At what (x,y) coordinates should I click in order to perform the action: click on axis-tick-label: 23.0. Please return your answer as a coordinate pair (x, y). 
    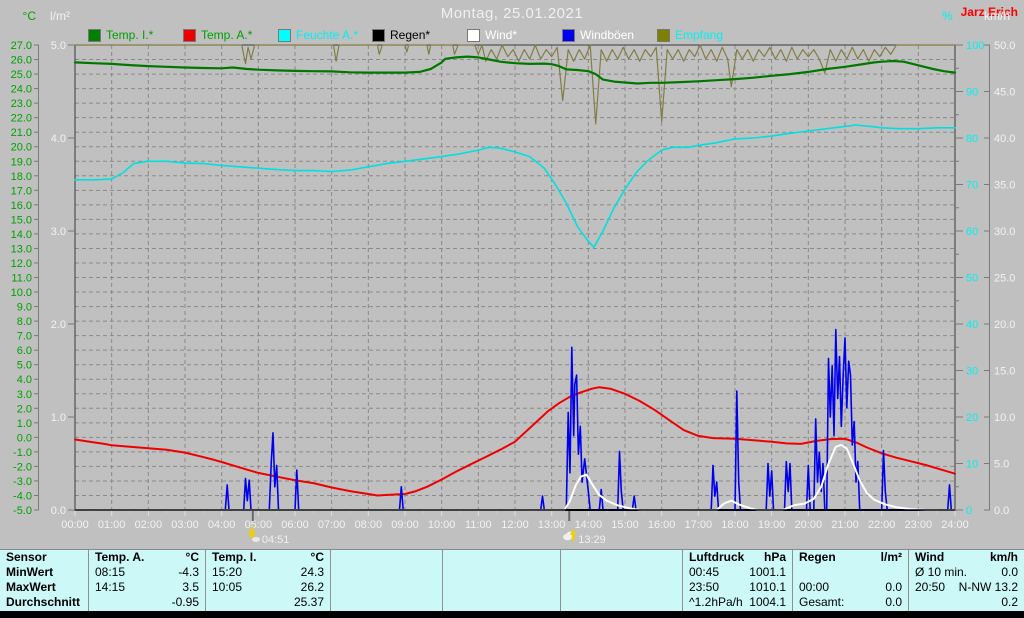
    Looking at the image, I should click on (21, 104).